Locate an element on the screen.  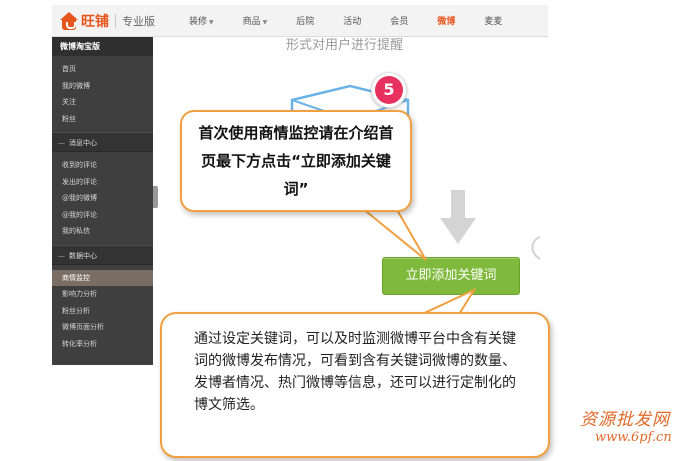
sidebar-title: 微博淘宝版 is located at coordinates (102, 46).